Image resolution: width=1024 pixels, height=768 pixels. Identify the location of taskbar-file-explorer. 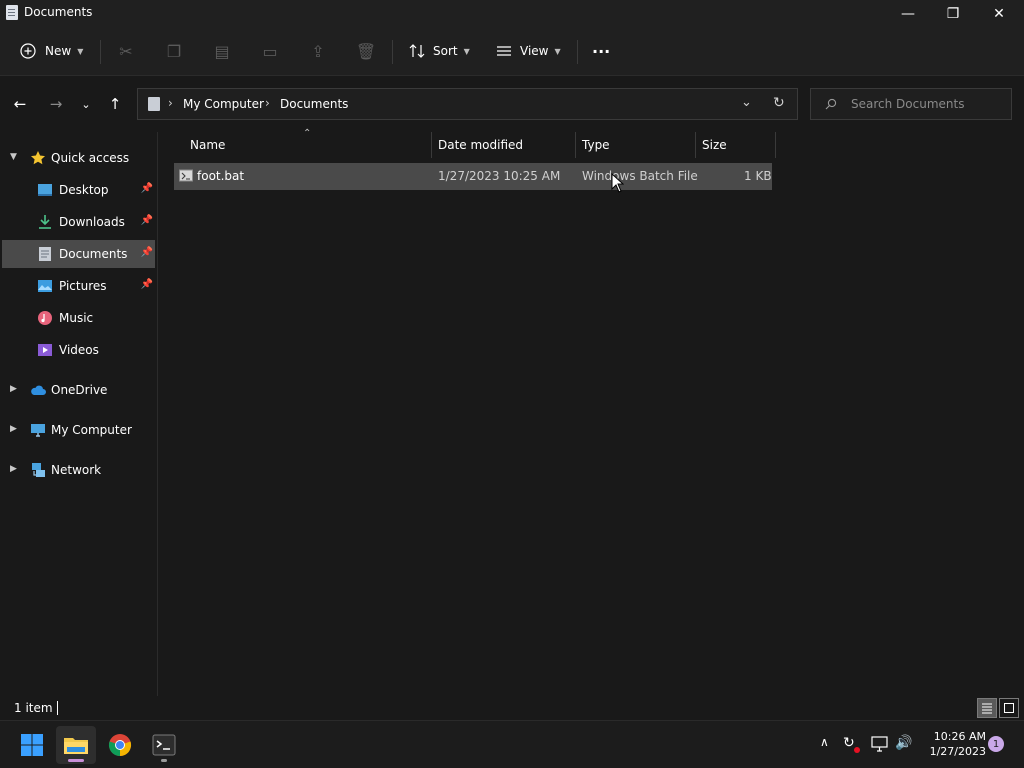
(76, 745).